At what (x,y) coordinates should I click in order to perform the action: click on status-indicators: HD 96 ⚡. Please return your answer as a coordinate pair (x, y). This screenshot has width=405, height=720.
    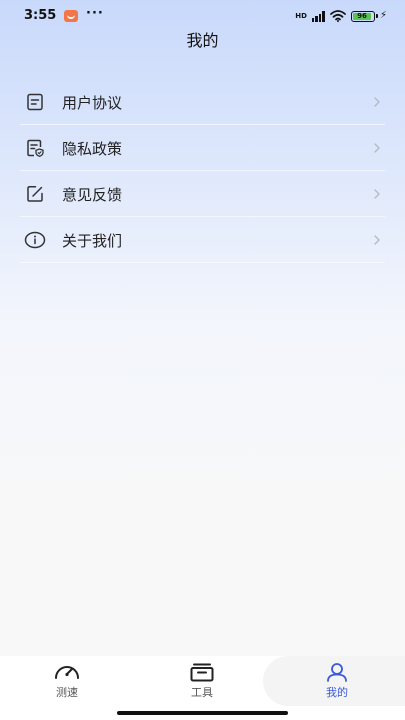
    Looking at the image, I should click on (341, 16).